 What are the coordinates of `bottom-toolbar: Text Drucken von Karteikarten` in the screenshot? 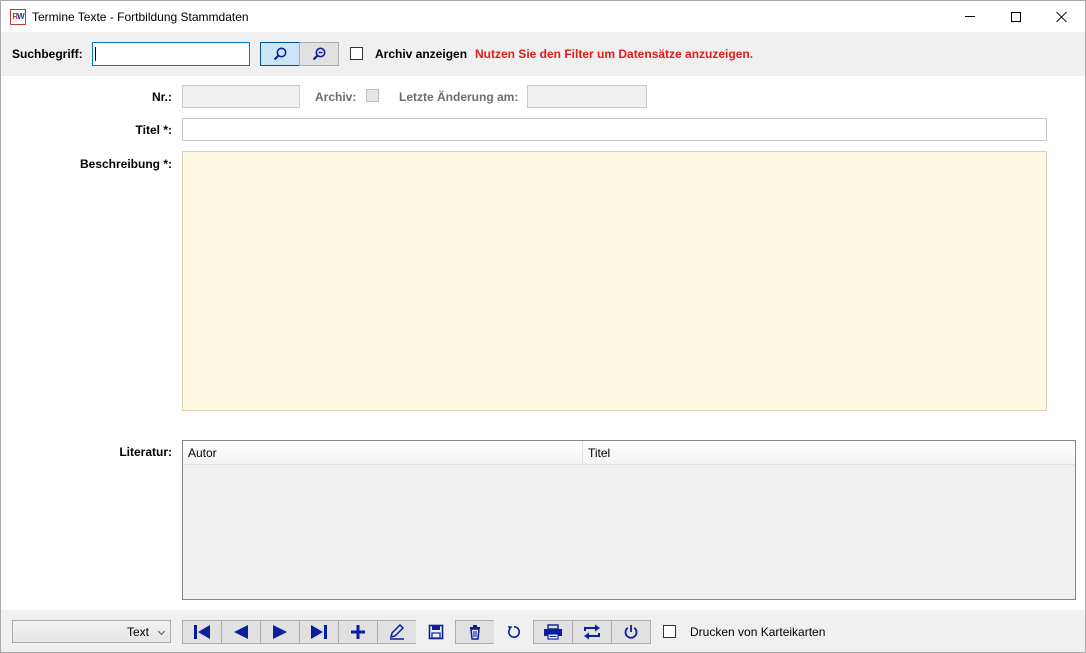 It's located at (543, 631).